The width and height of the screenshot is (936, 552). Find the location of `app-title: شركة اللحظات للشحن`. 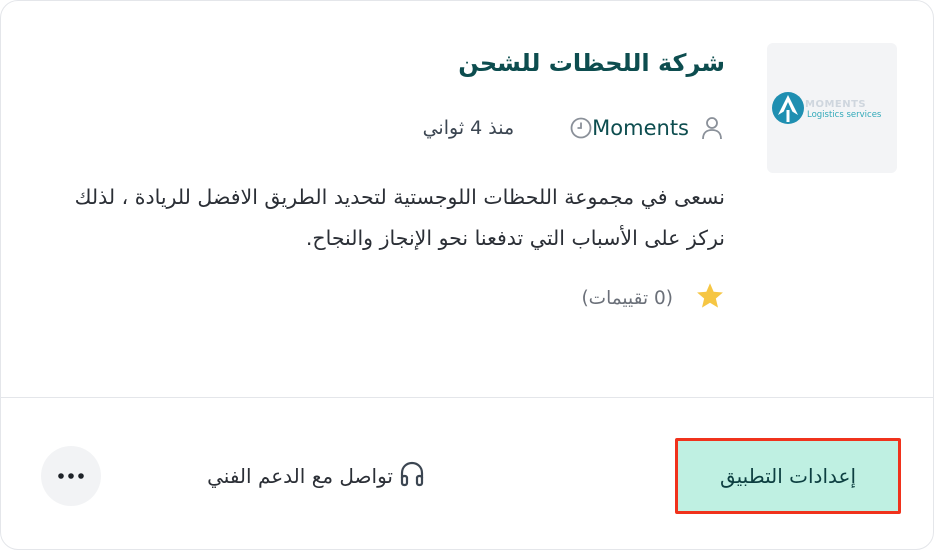

app-title: شركة اللحظات للشحن is located at coordinates (591, 63).